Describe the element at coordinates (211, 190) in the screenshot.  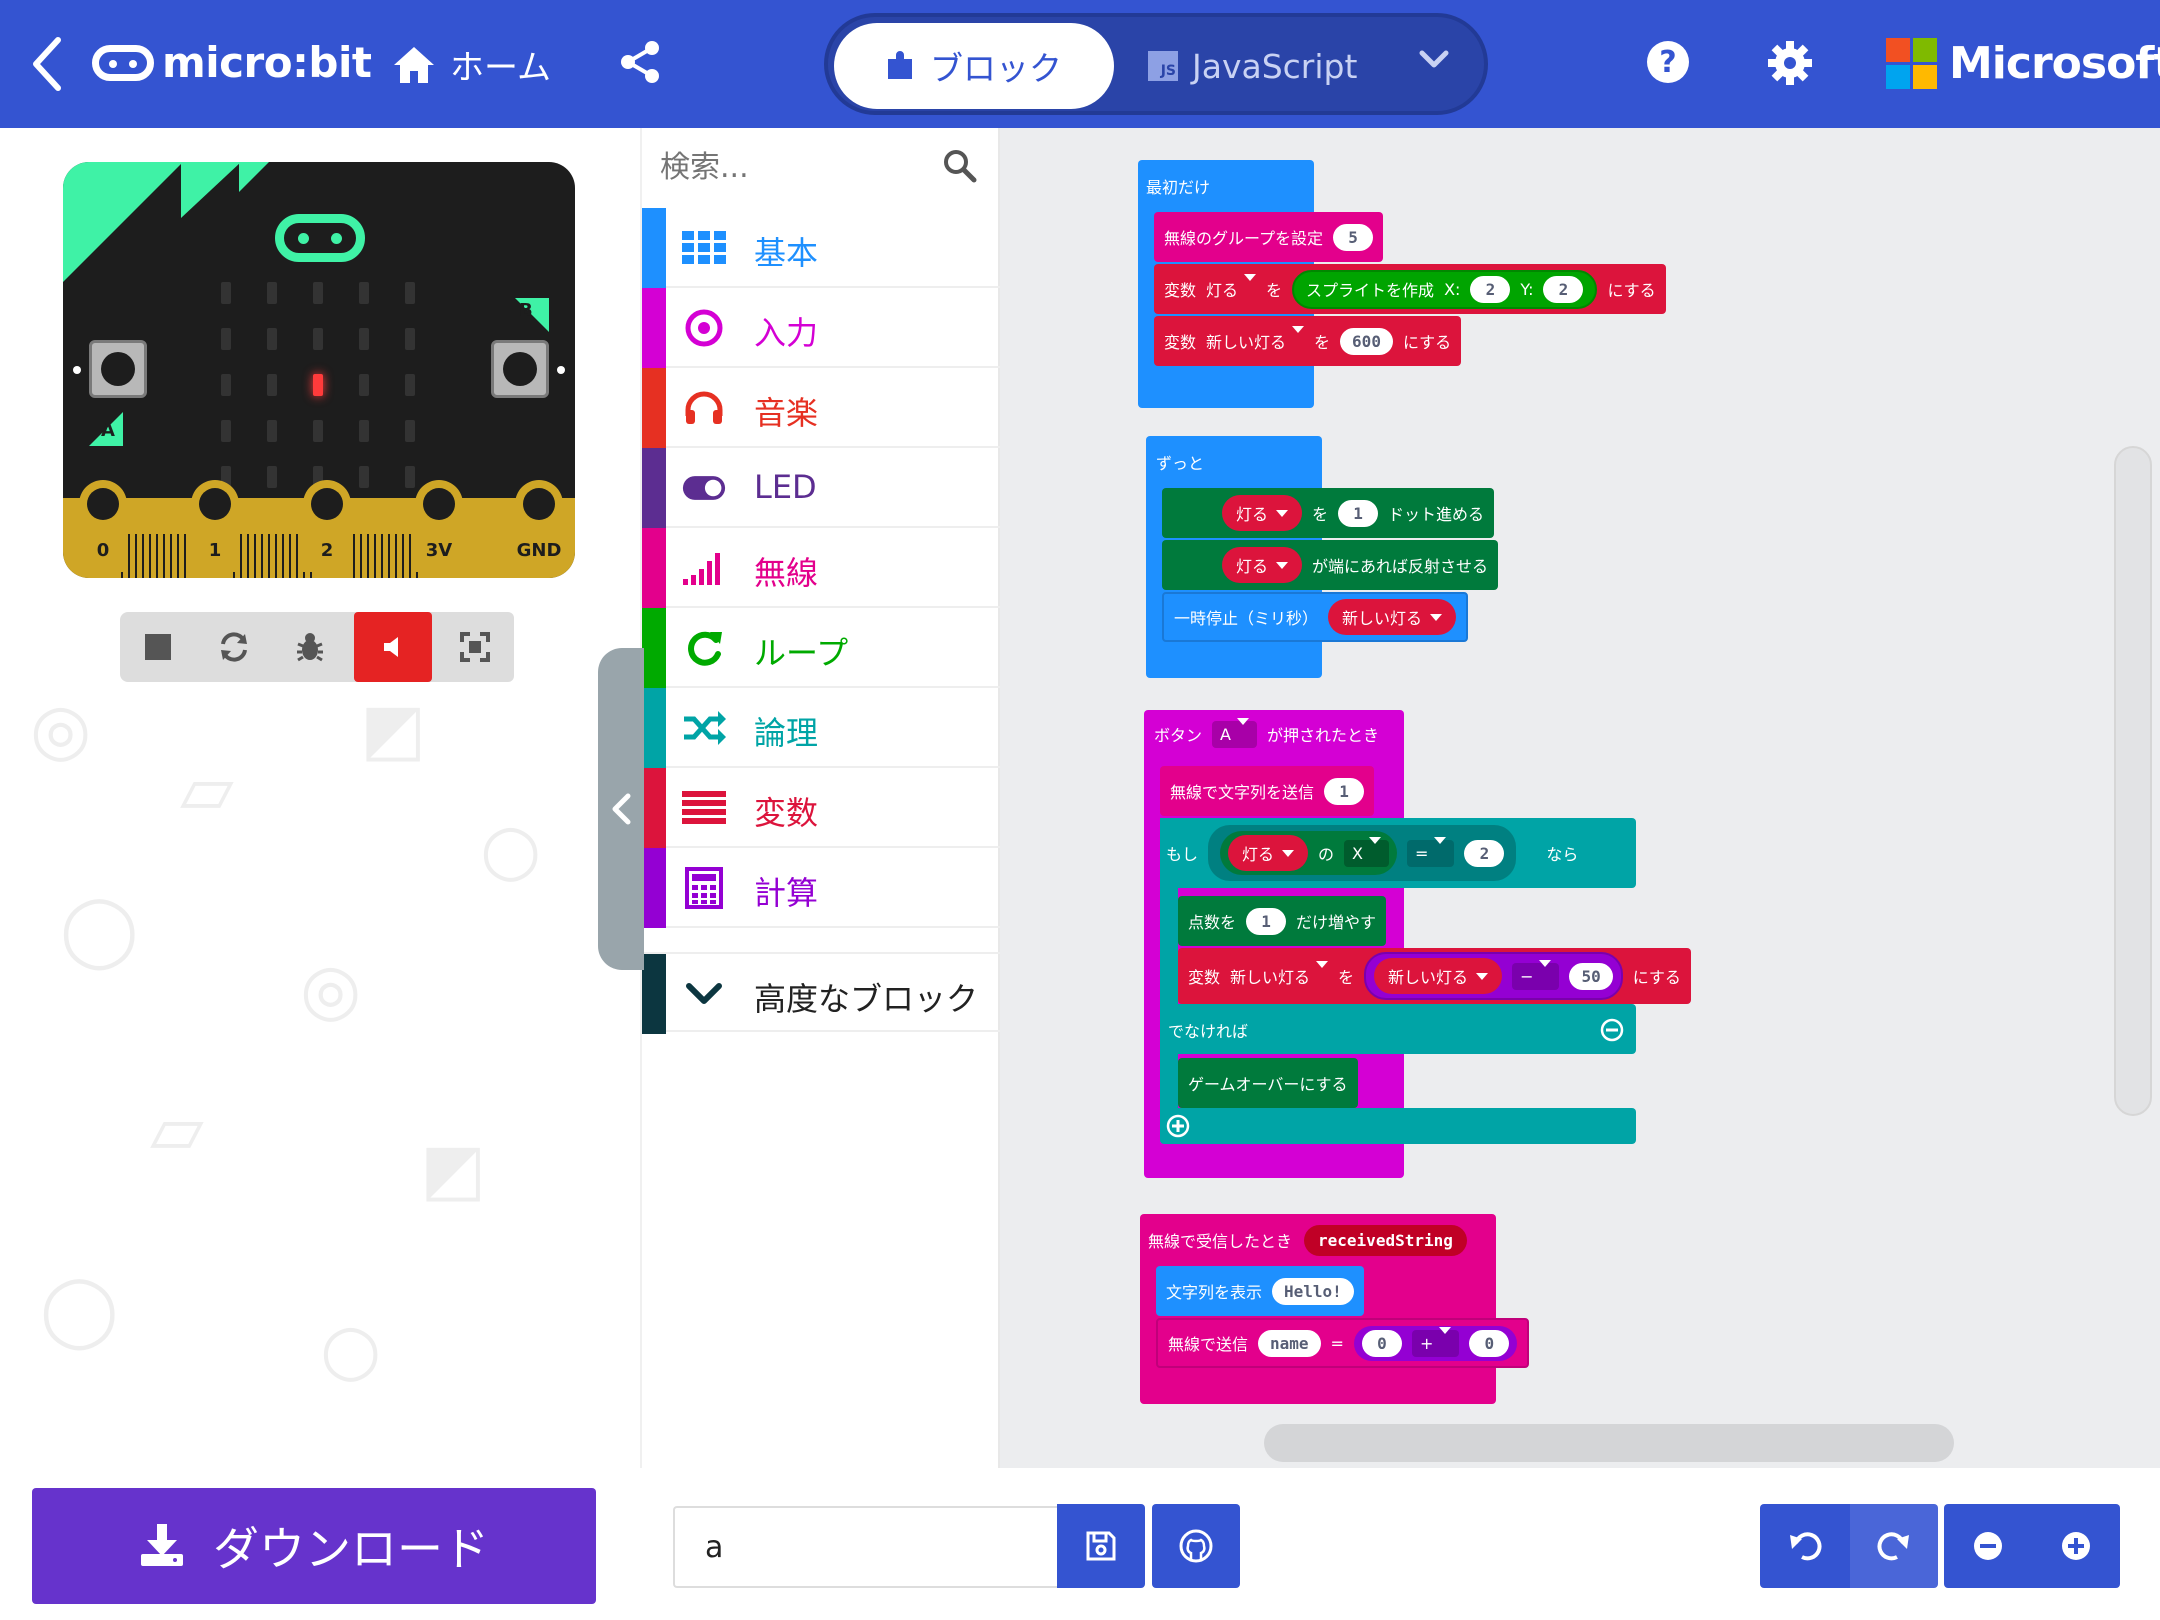
I see `board-decoration` at that location.